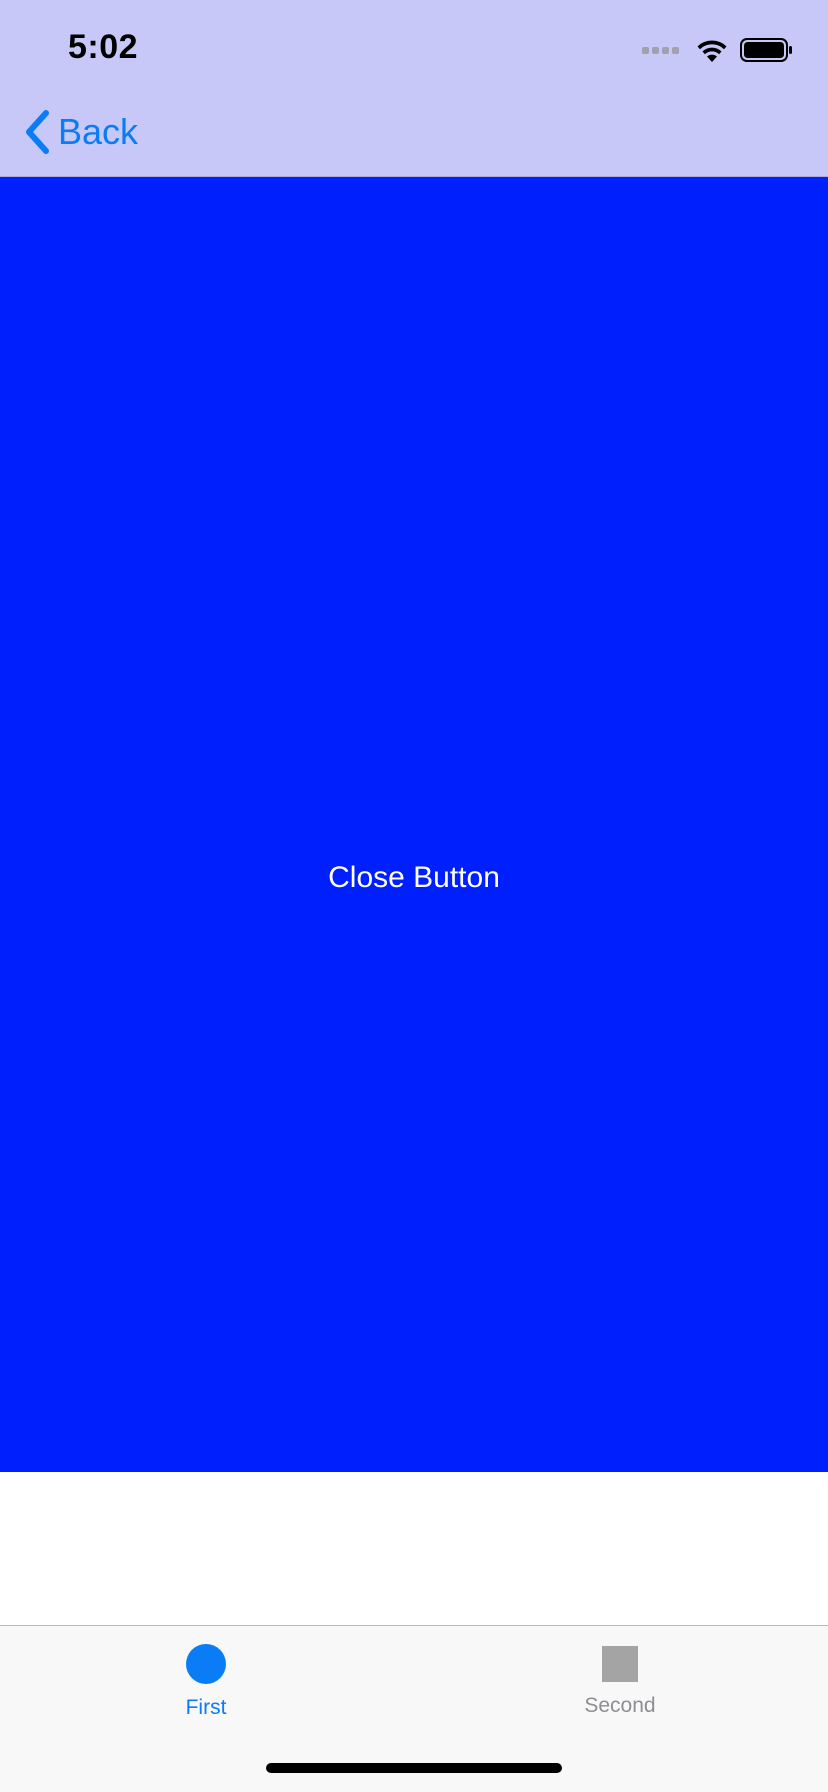  I want to click on status-icons, so click(718, 50).